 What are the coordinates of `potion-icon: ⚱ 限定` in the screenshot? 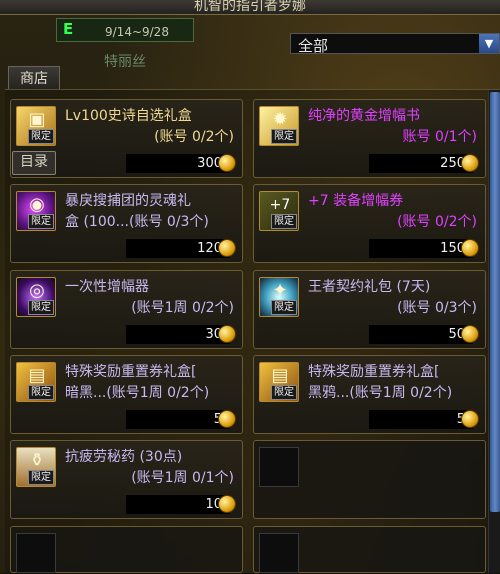 It's located at (36, 467).